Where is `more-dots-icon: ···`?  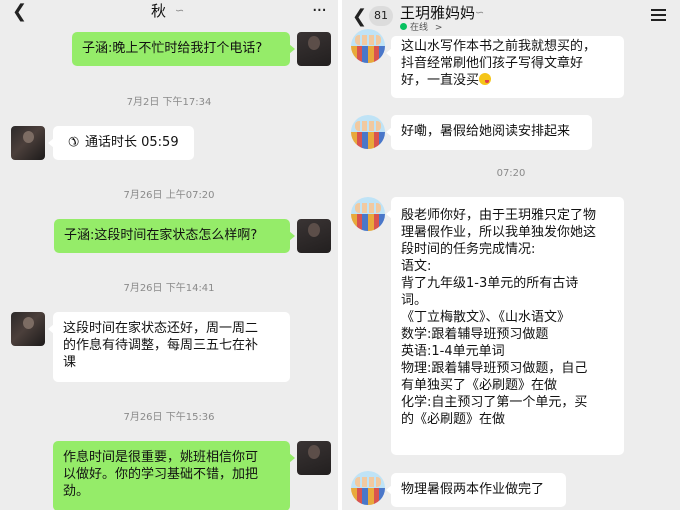 more-dots-icon: ··· is located at coordinates (319, 10).